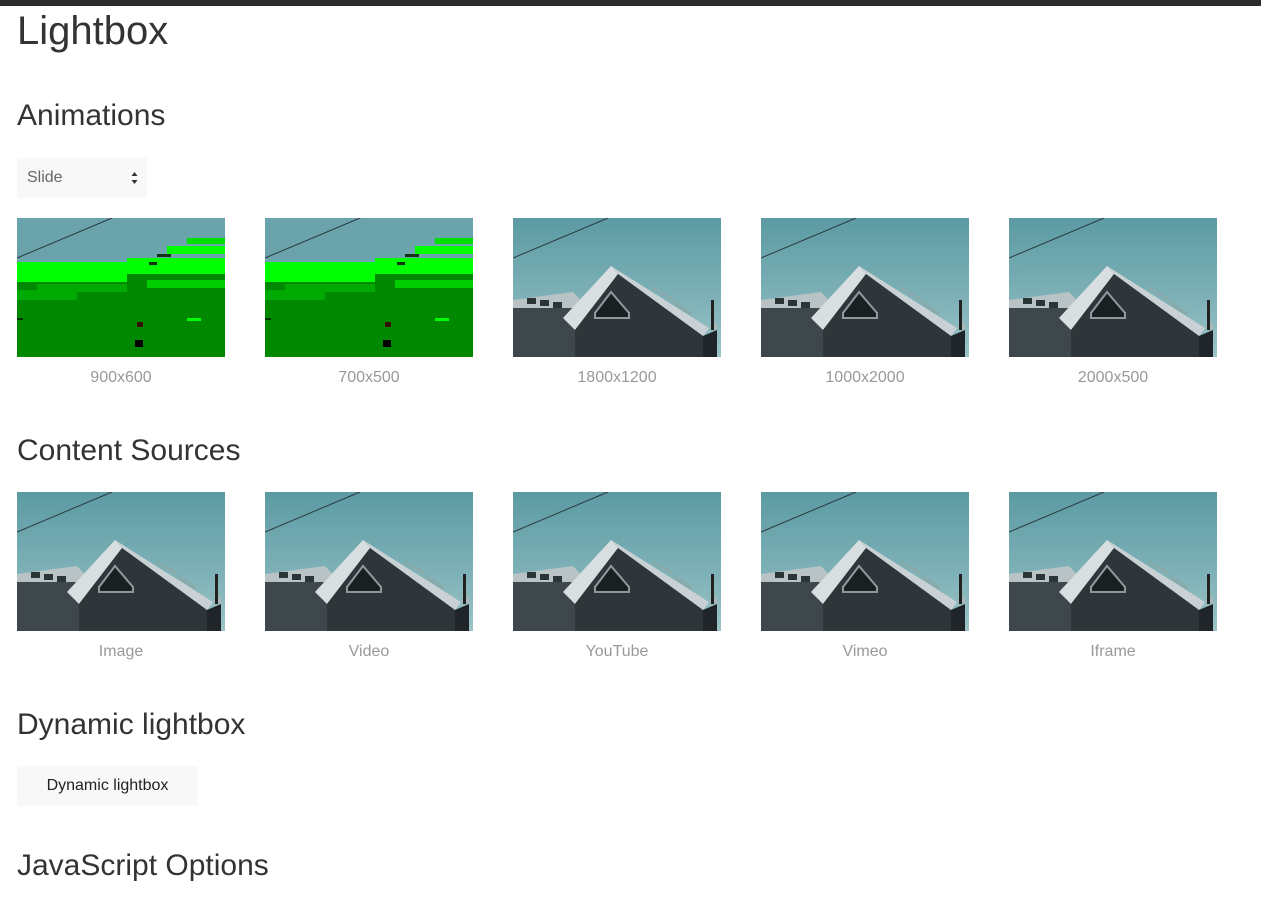 Image resolution: width=1261 pixels, height=900 pixels. What do you see at coordinates (134, 178) in the screenshot?
I see `select-arrows-icon` at bounding box center [134, 178].